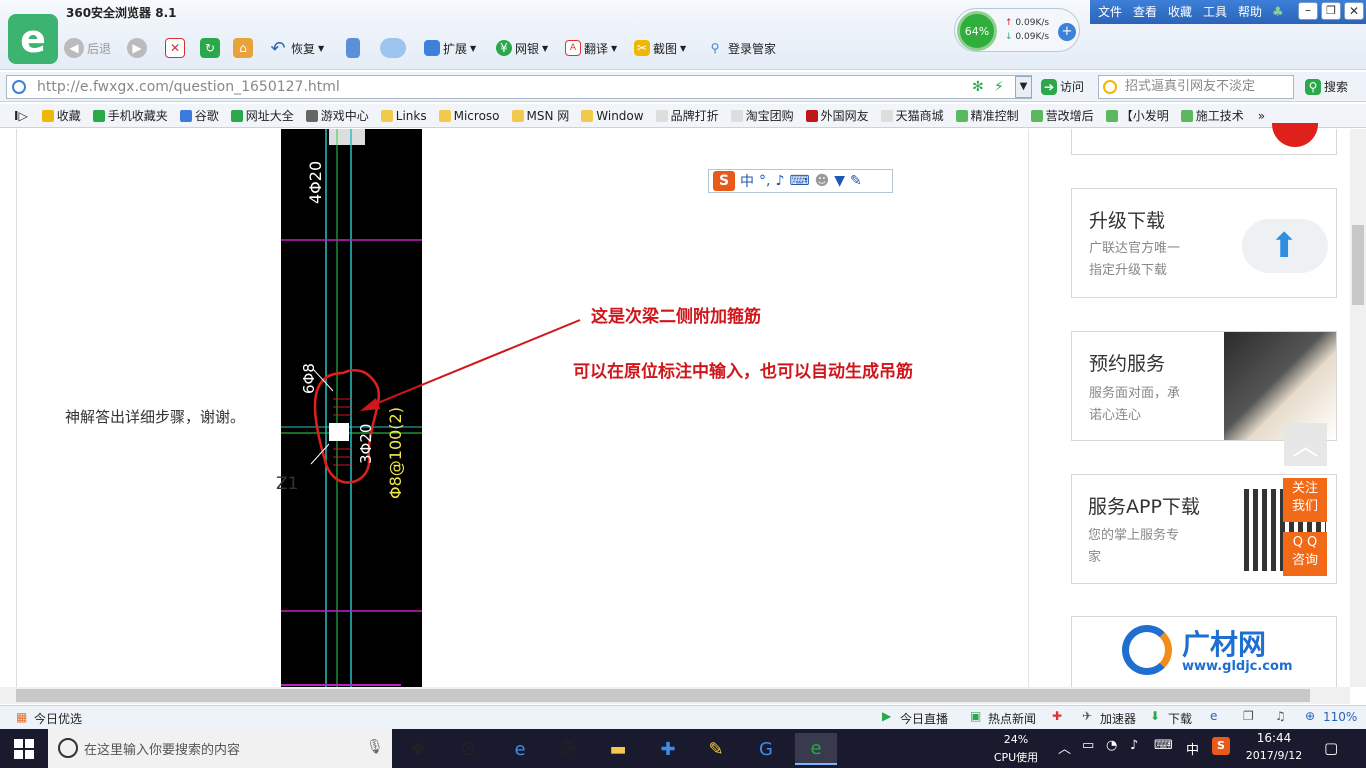 Image resolution: width=1366 pixels, height=768 pixels. What do you see at coordinates (1057, 716) in the screenshot?
I see `medical-icon: ✚` at bounding box center [1057, 716].